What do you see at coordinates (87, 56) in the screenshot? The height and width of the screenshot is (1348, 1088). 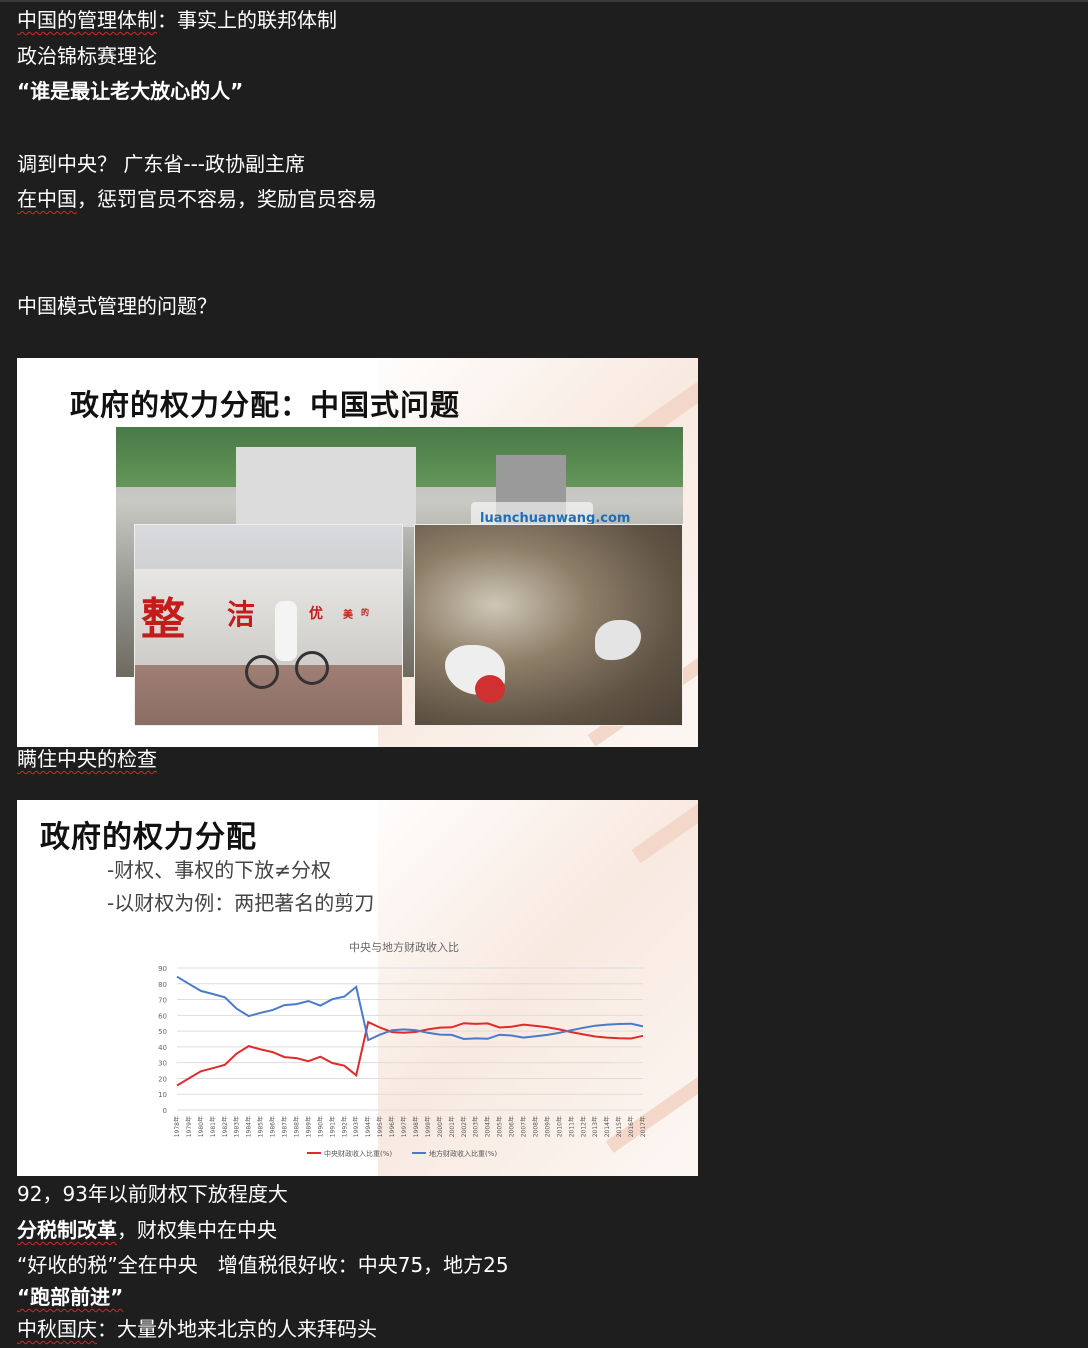 I see `note-line-2: 政治锦标赛理论` at bounding box center [87, 56].